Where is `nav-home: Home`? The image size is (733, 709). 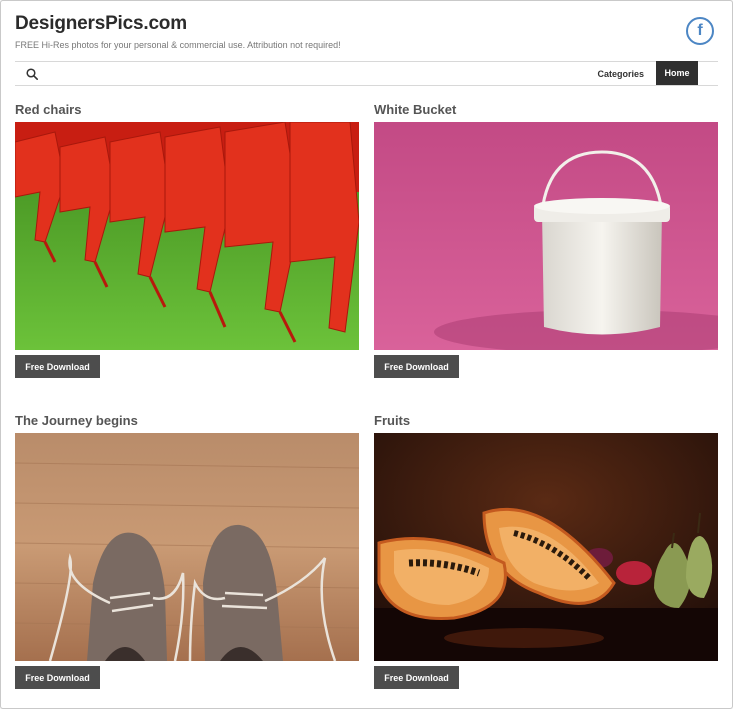
nav-home: Home is located at coordinates (677, 73).